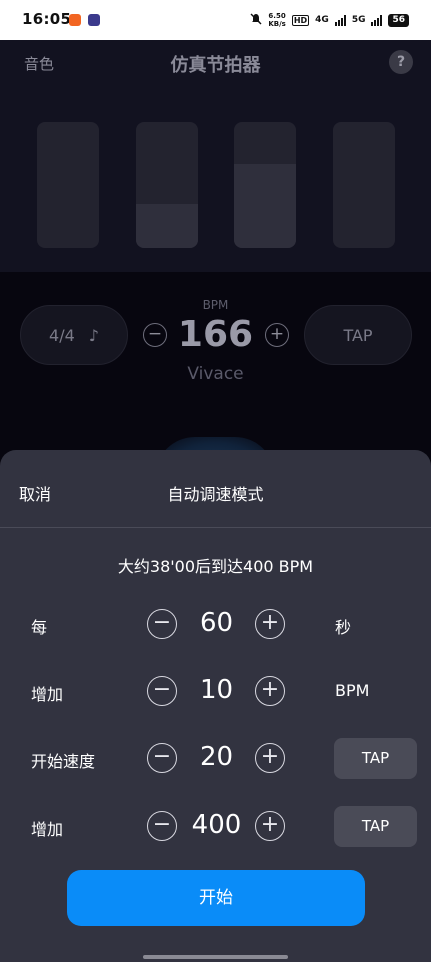  I want to click on signal-bars-icon, so click(340, 20).